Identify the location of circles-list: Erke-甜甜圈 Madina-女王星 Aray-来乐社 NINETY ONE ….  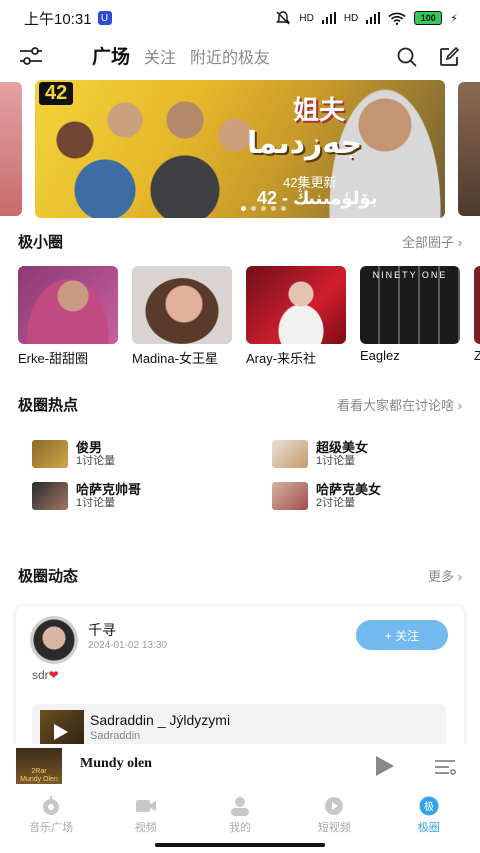
(249, 316).